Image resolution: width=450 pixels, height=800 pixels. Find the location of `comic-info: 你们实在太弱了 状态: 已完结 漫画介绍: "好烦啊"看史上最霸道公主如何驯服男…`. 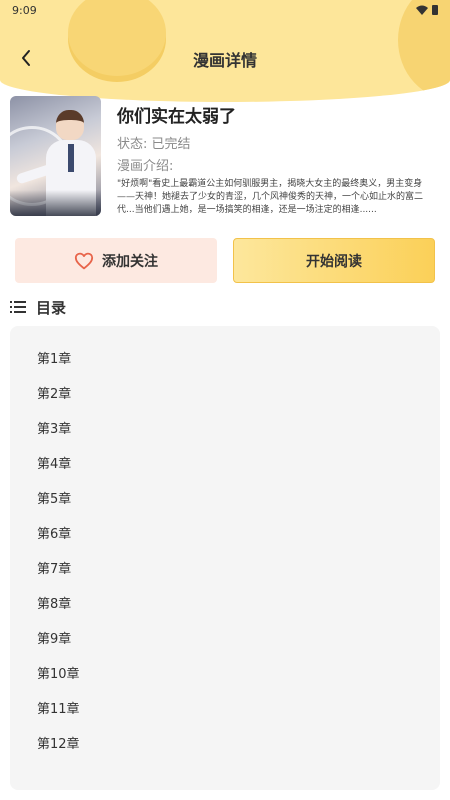

comic-info: 你们实在太弱了 状态: 已完结 漫画介绍: "好烦啊"看史上最霸道公主如何驯服男… is located at coordinates (225, 158).